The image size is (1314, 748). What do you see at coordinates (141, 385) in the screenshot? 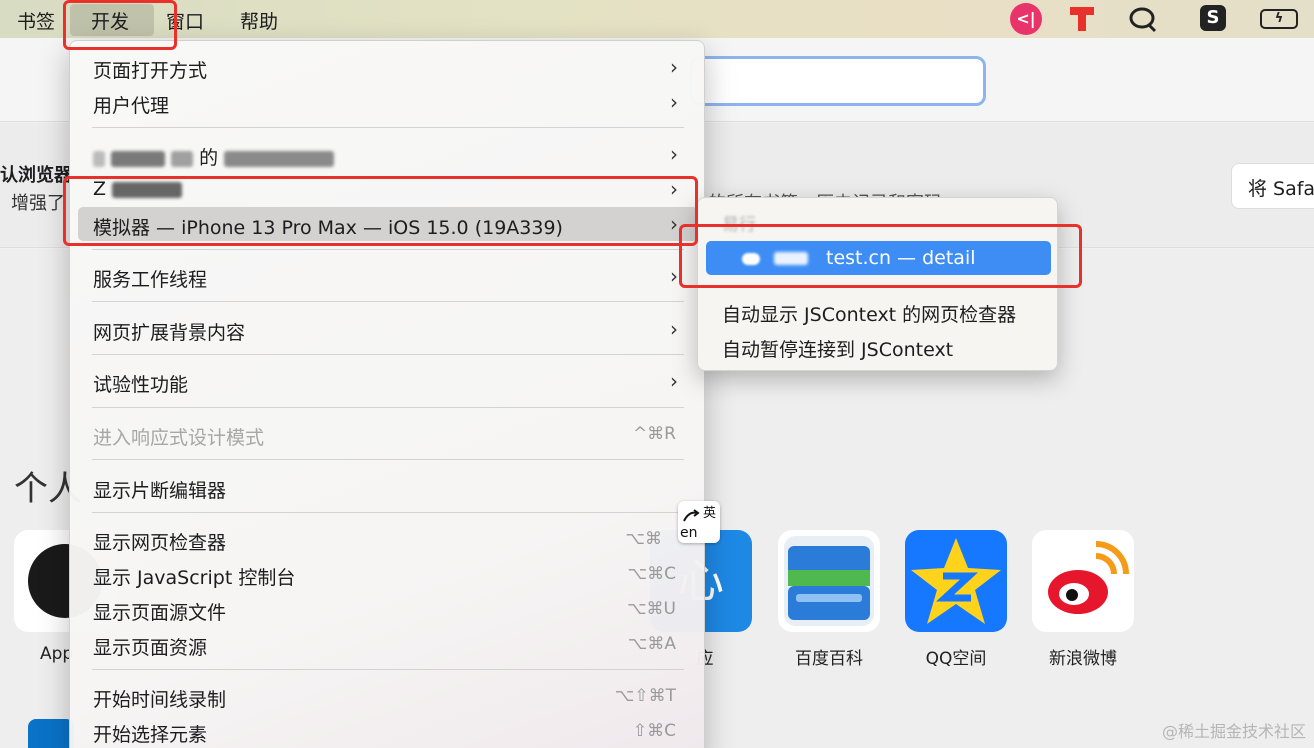
I see `menu-item-label: 试验性功能` at bounding box center [141, 385].